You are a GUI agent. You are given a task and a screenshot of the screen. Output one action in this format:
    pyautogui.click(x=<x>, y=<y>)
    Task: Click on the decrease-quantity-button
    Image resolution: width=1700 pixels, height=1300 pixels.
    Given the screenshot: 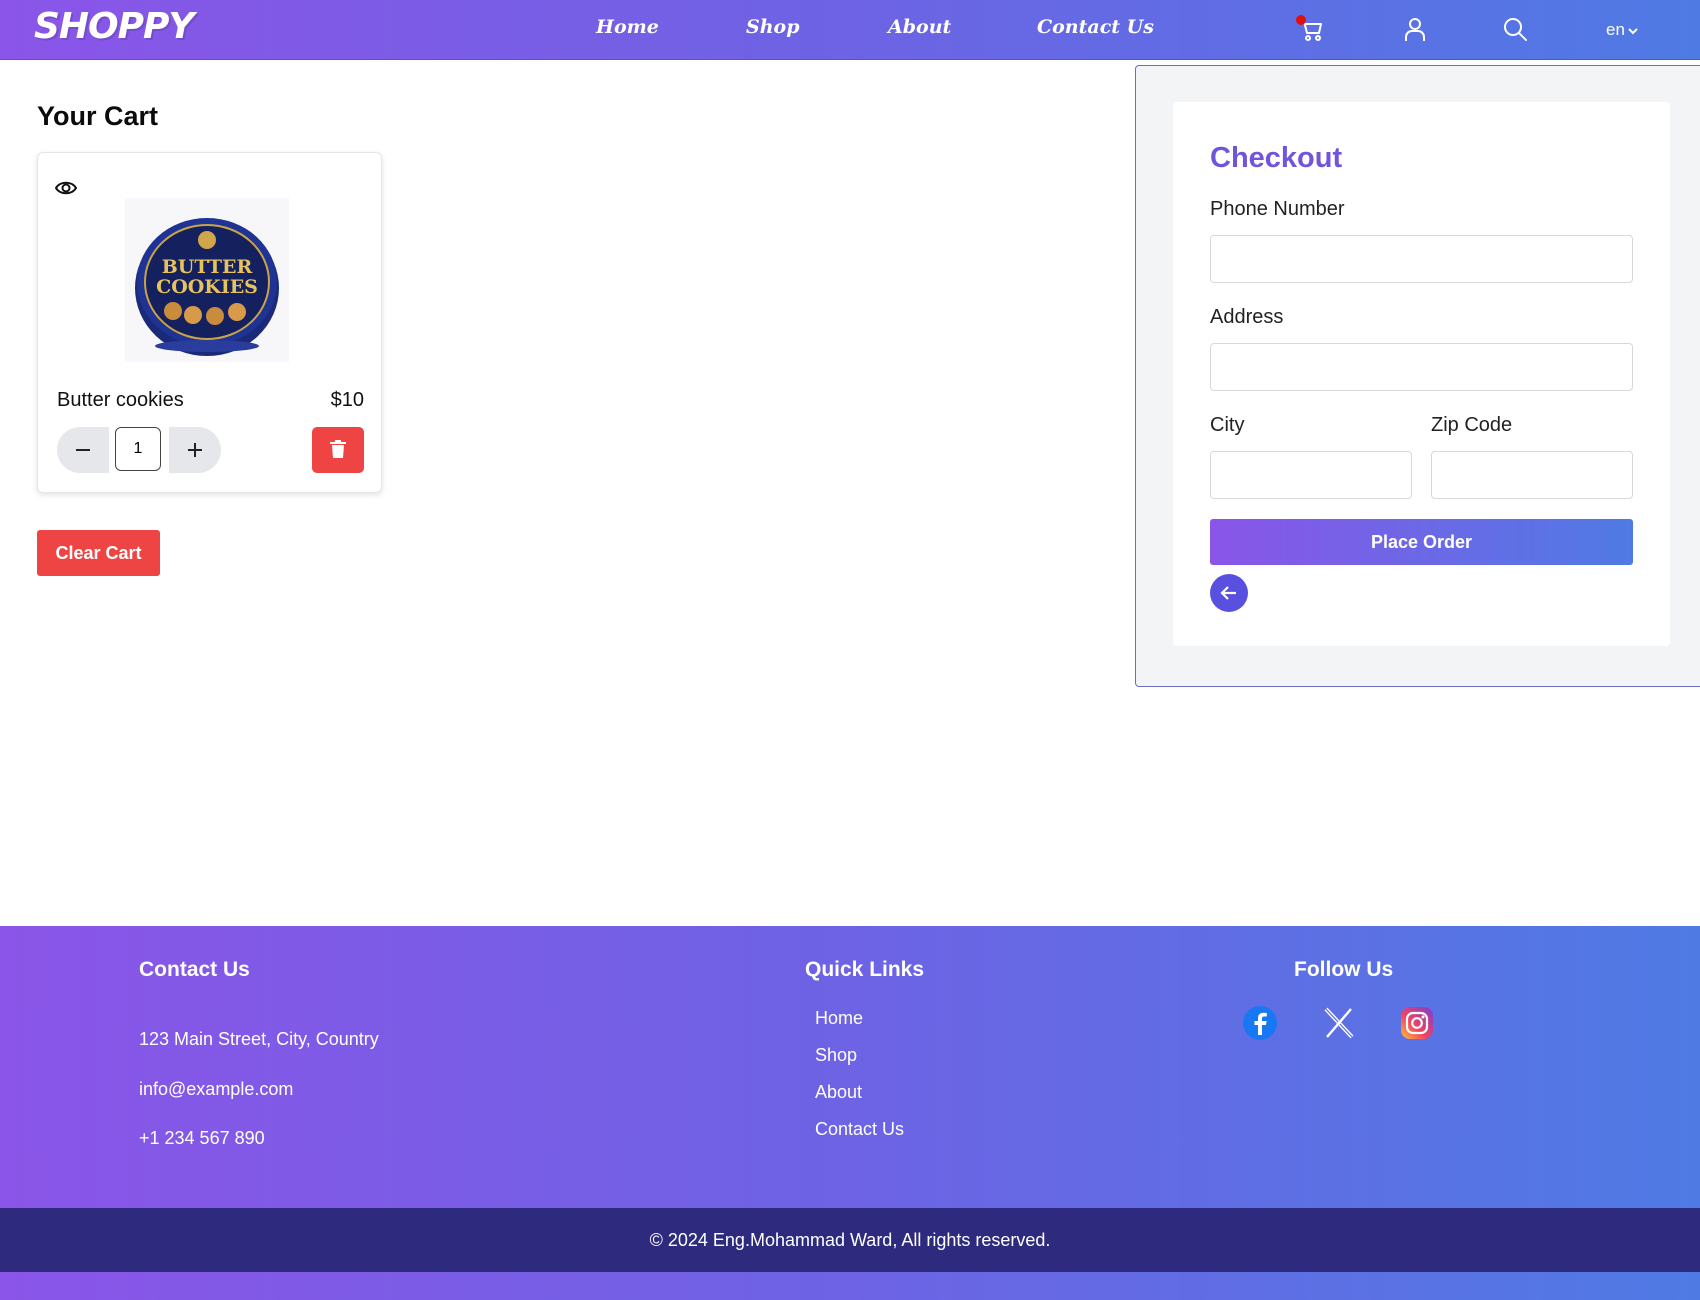 What is the action you would take?
    pyautogui.click(x=83, y=450)
    